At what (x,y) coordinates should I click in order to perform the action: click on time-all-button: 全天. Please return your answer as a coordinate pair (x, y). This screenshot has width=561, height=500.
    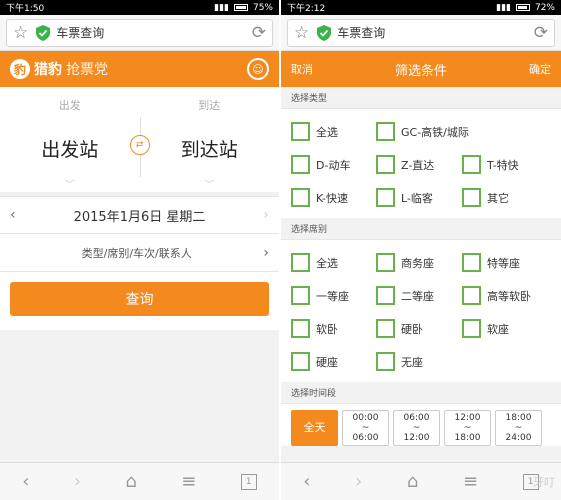
    Looking at the image, I should click on (314, 428).